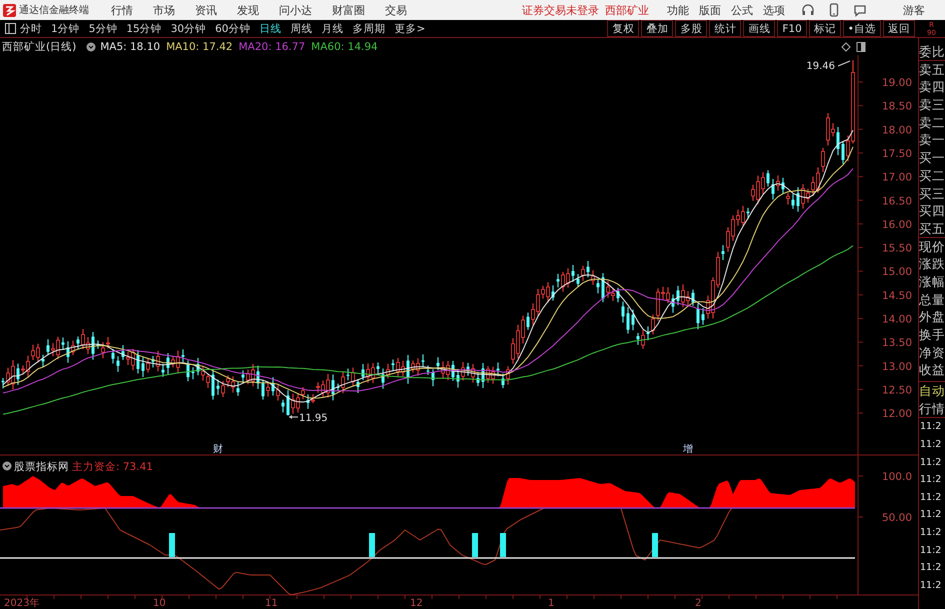 The image size is (945, 609). What do you see at coordinates (348, 10) in the screenshot?
I see `menu-item: 财富圈` at bounding box center [348, 10].